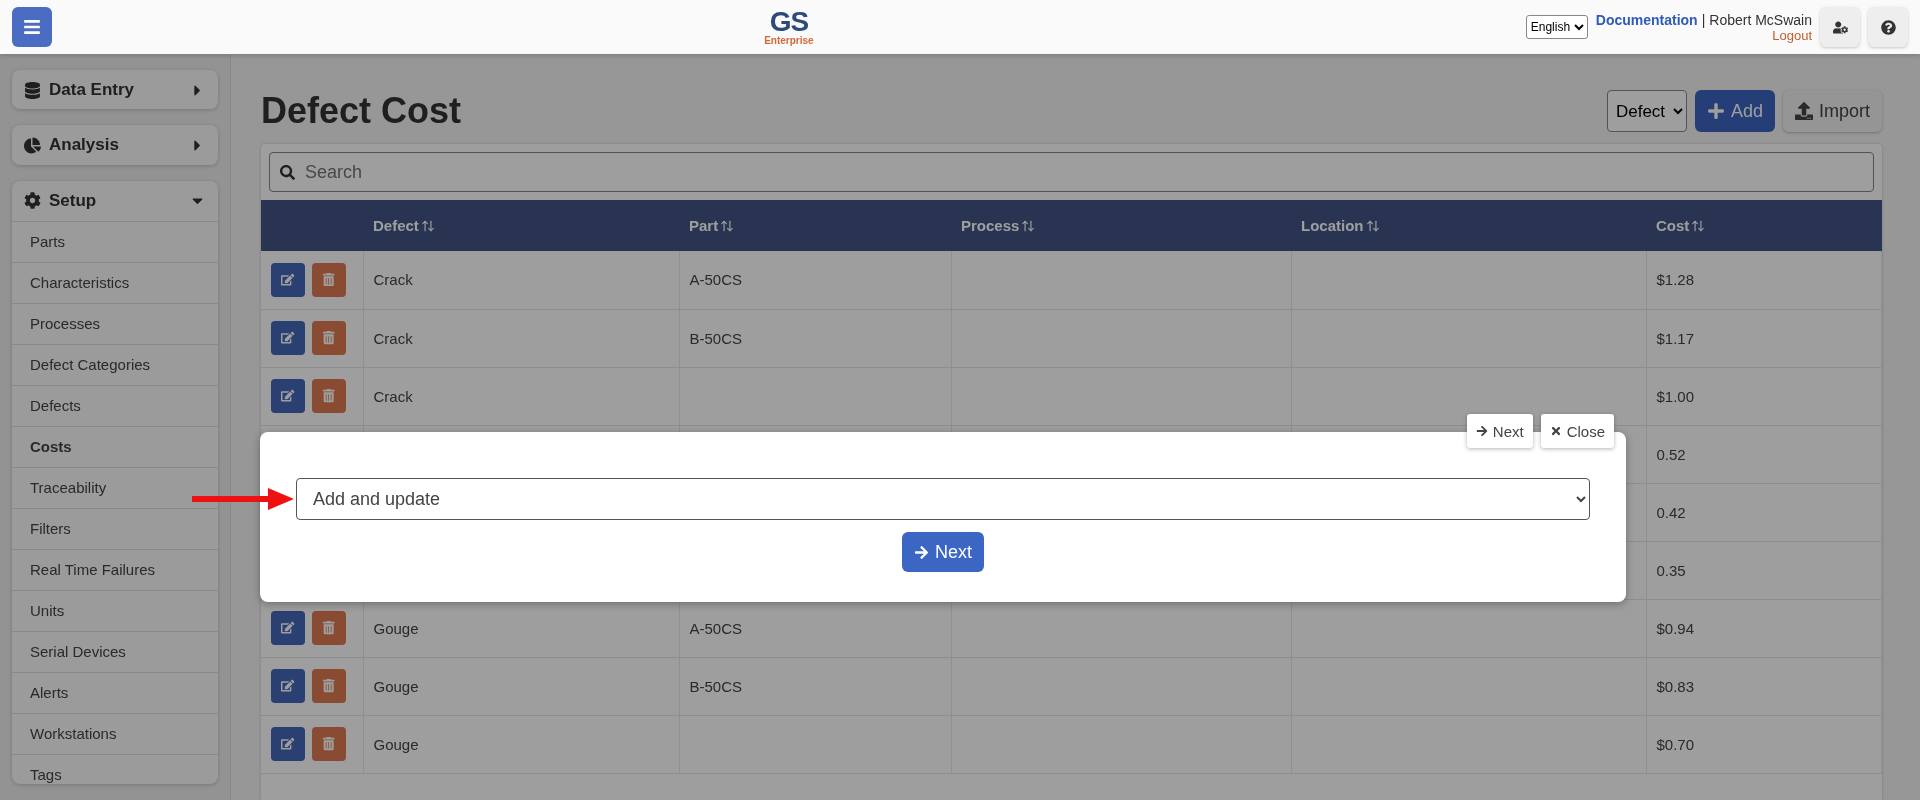 The height and width of the screenshot is (800, 1920). I want to click on table-cell: $1.28, so click(1675, 280).